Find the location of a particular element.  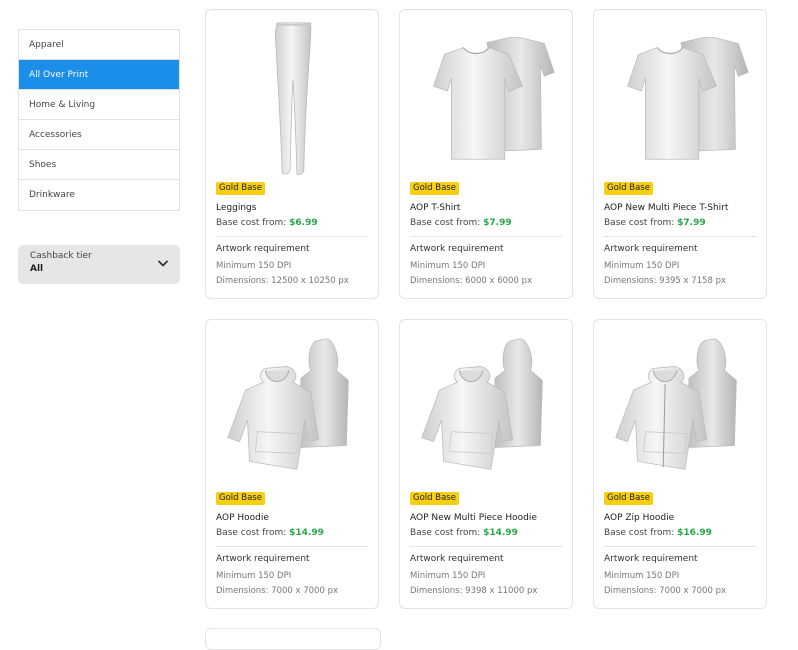

base-cost-price: $16.99 is located at coordinates (694, 533).